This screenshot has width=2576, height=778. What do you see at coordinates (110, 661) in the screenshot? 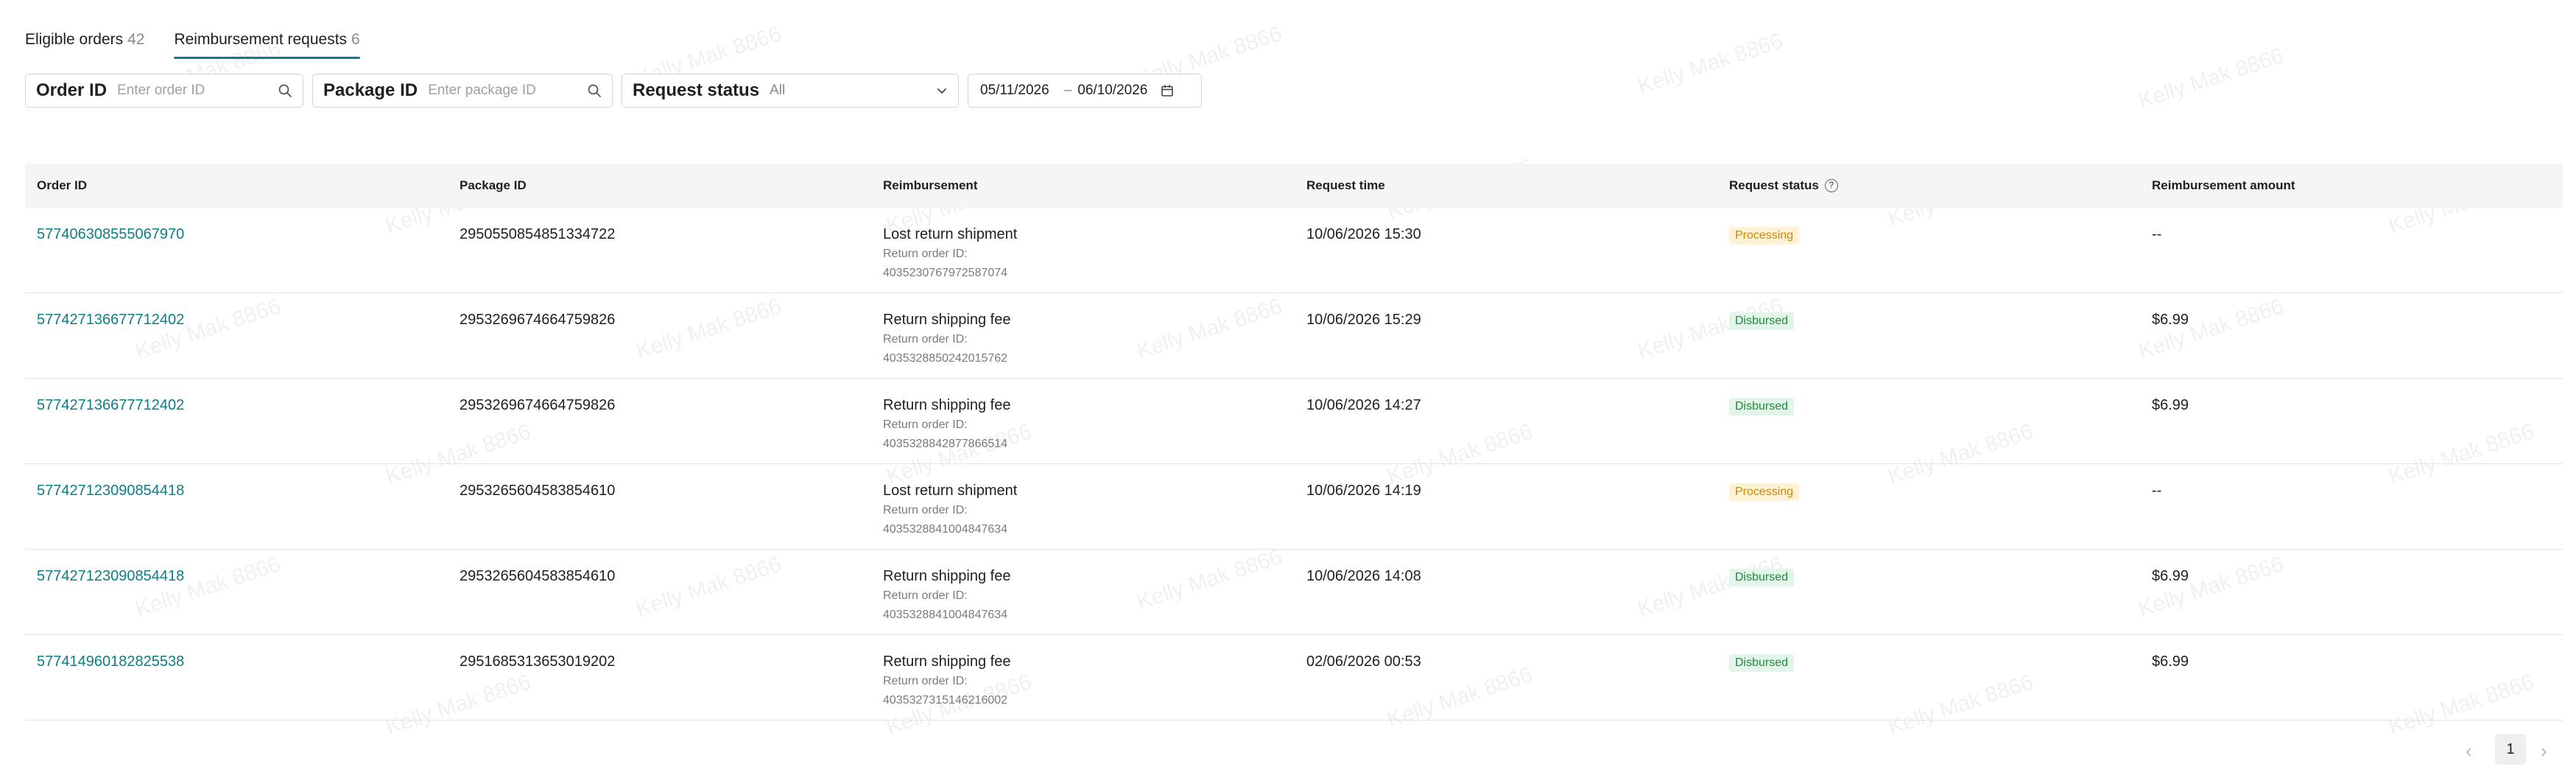
I see `order-id-link: 577414960182825538` at bounding box center [110, 661].